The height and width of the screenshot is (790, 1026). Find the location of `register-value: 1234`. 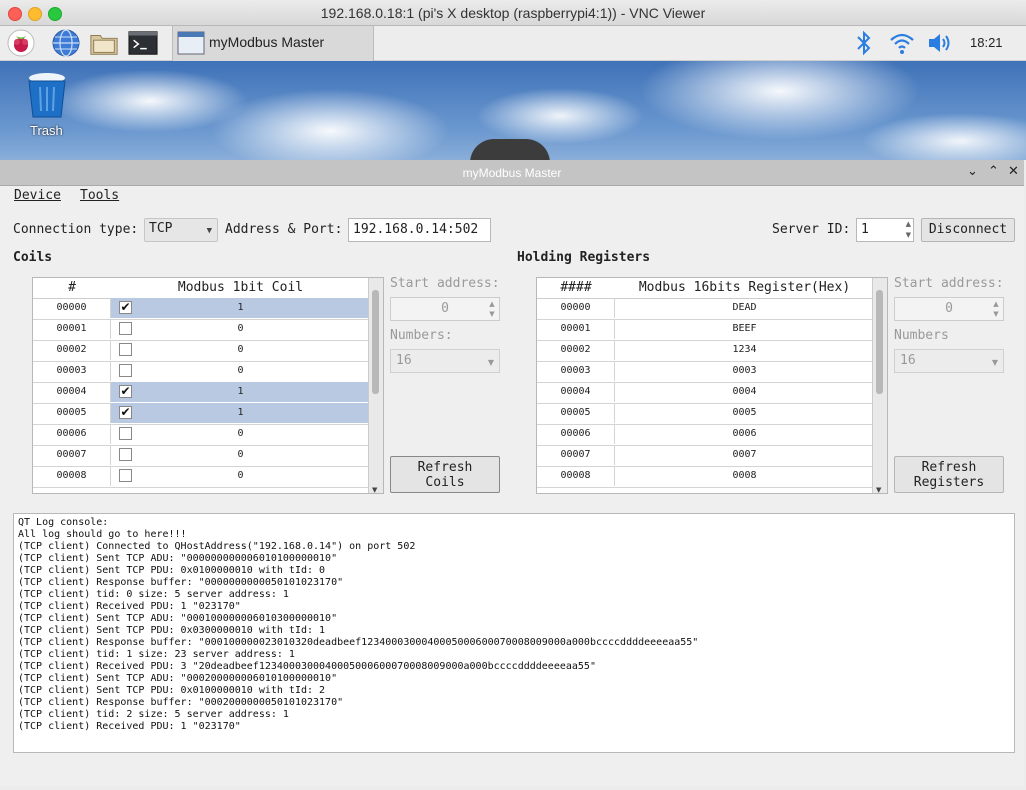

register-value: 1234 is located at coordinates (744, 350).